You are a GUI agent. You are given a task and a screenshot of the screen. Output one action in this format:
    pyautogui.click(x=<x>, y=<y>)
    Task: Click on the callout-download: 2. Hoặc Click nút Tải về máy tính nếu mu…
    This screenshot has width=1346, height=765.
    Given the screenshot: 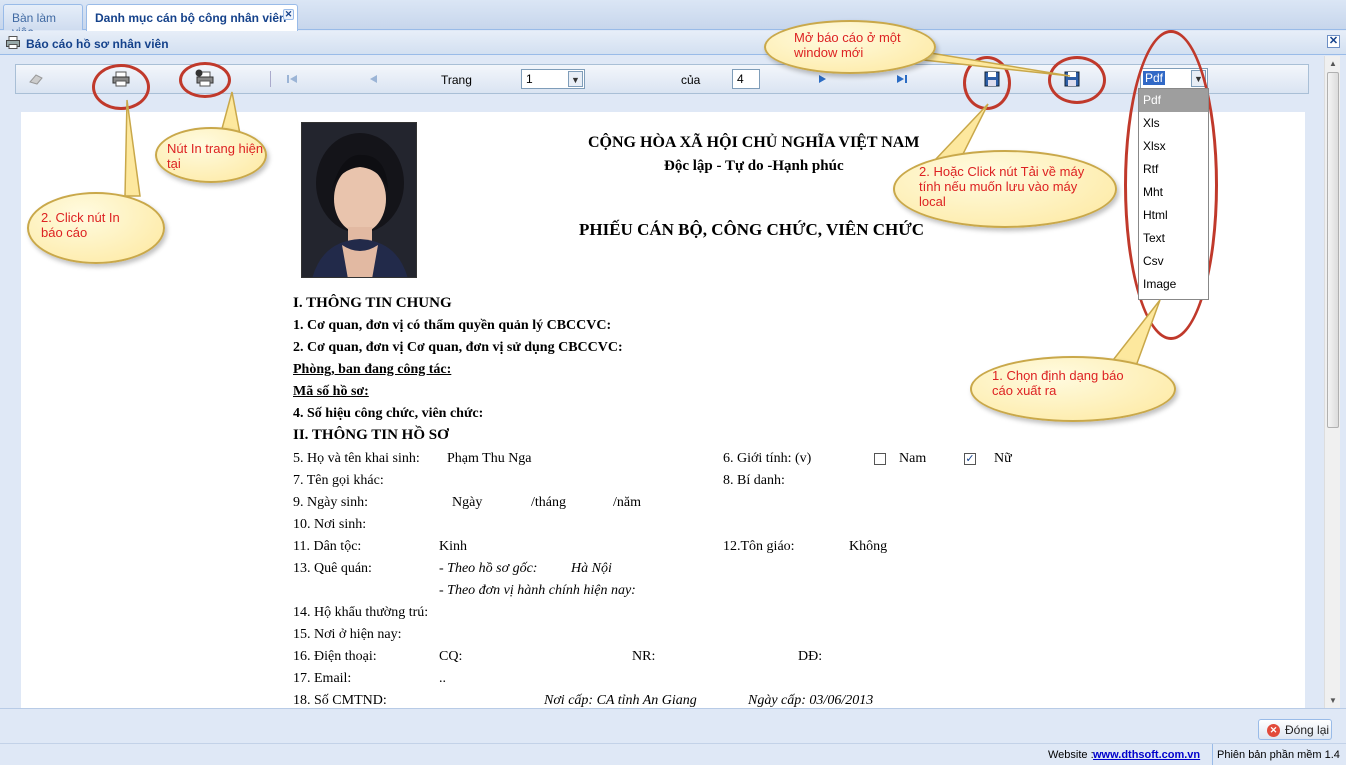 What is the action you would take?
    pyautogui.click(x=1005, y=189)
    